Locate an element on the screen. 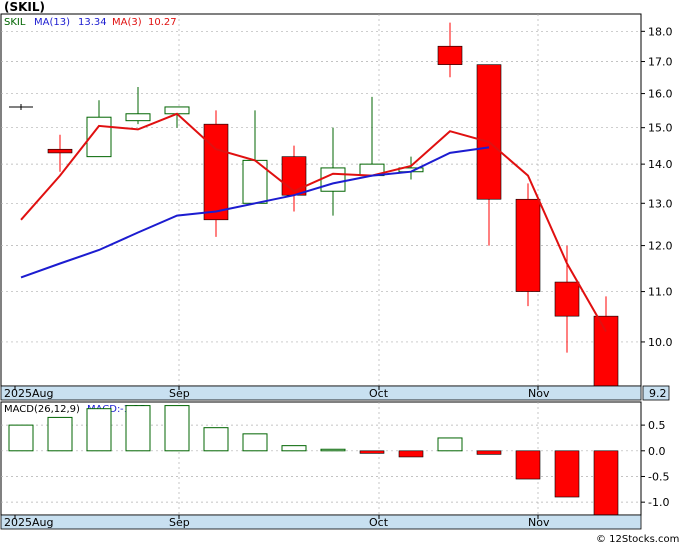 The width and height of the screenshot is (680, 546). price-y-axis: 10.0 11.0 12.0 13.0 14.0 15.0 16.0 17.0 18.0 is located at coordinates (657, 187).